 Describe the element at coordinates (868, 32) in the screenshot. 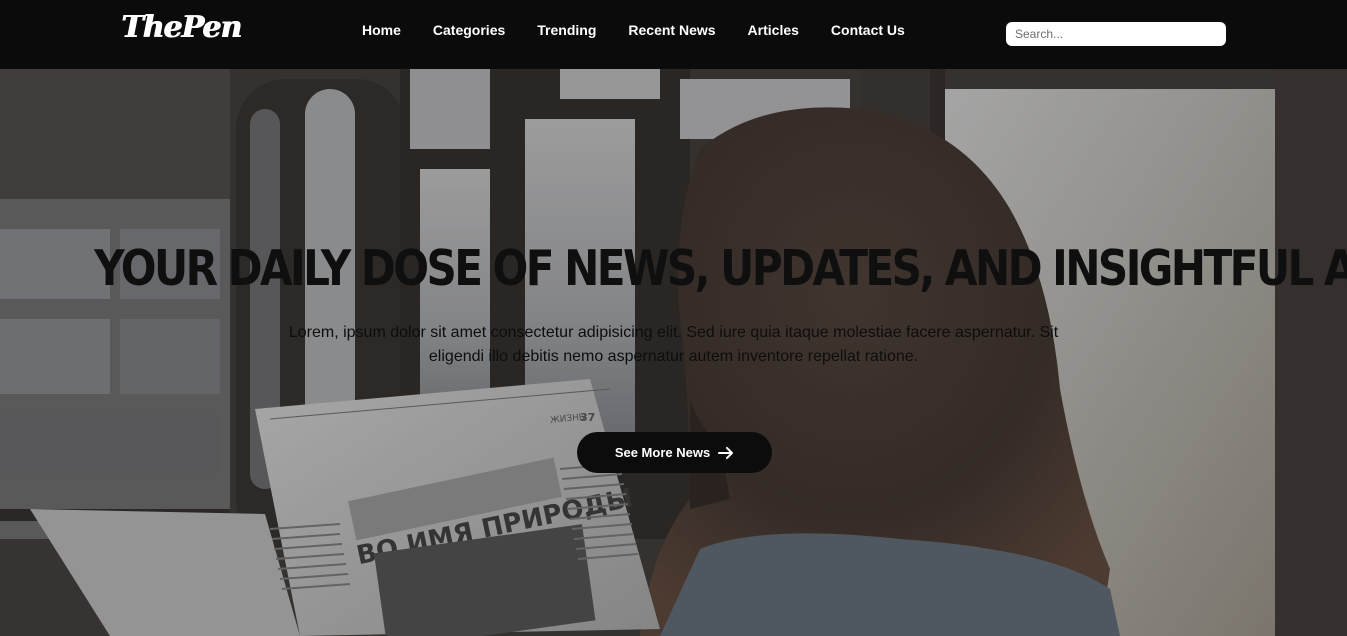

I see `nav-link-contact-us: Contact Us` at that location.